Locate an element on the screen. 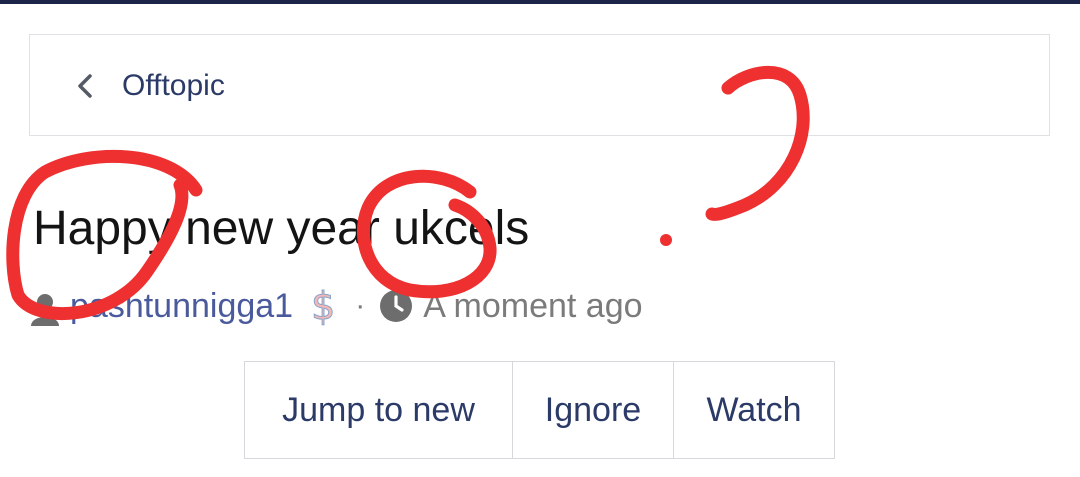 The width and height of the screenshot is (1080, 477). ignore-button: Ignore is located at coordinates (593, 410).